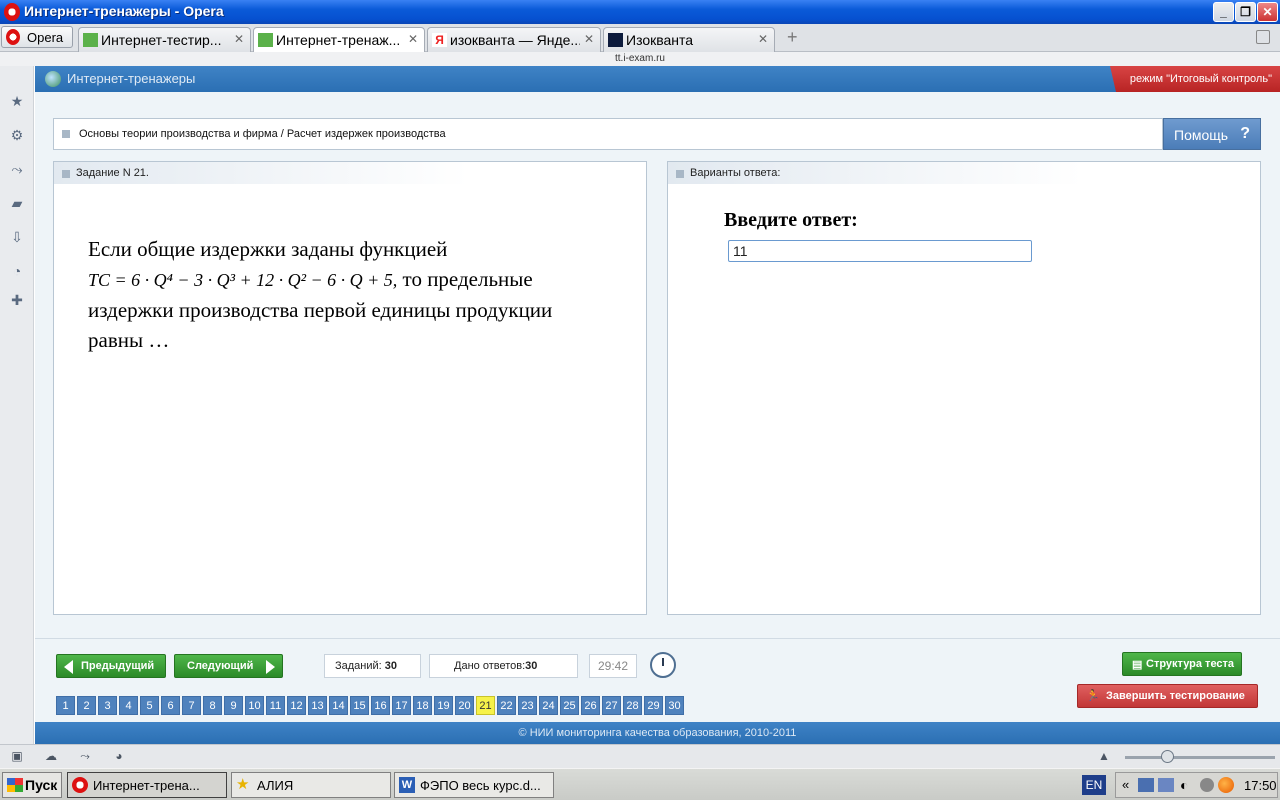 This screenshot has width=1280, height=800. Describe the element at coordinates (689, 39) in the screenshot. I see `browser-tab-4: Изокванта ✕` at that location.